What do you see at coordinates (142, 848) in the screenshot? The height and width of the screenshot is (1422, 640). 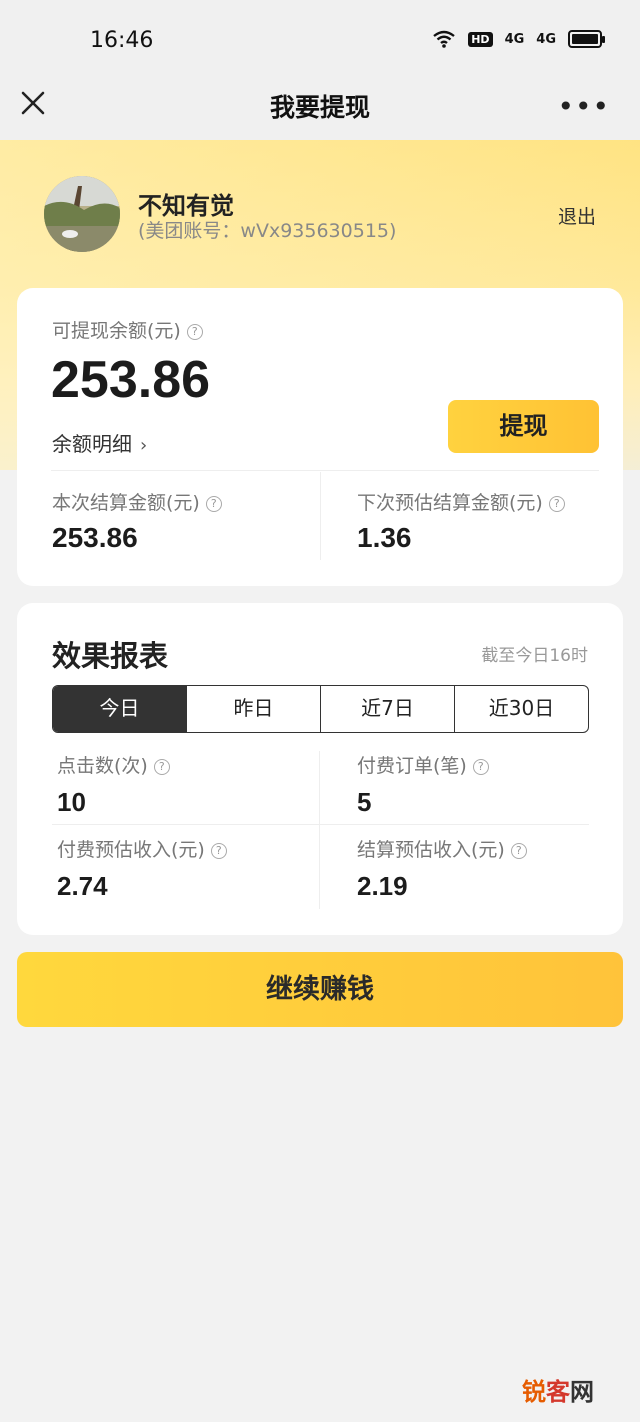 I see `paid-income-label: 付费预估收入(元)?` at bounding box center [142, 848].